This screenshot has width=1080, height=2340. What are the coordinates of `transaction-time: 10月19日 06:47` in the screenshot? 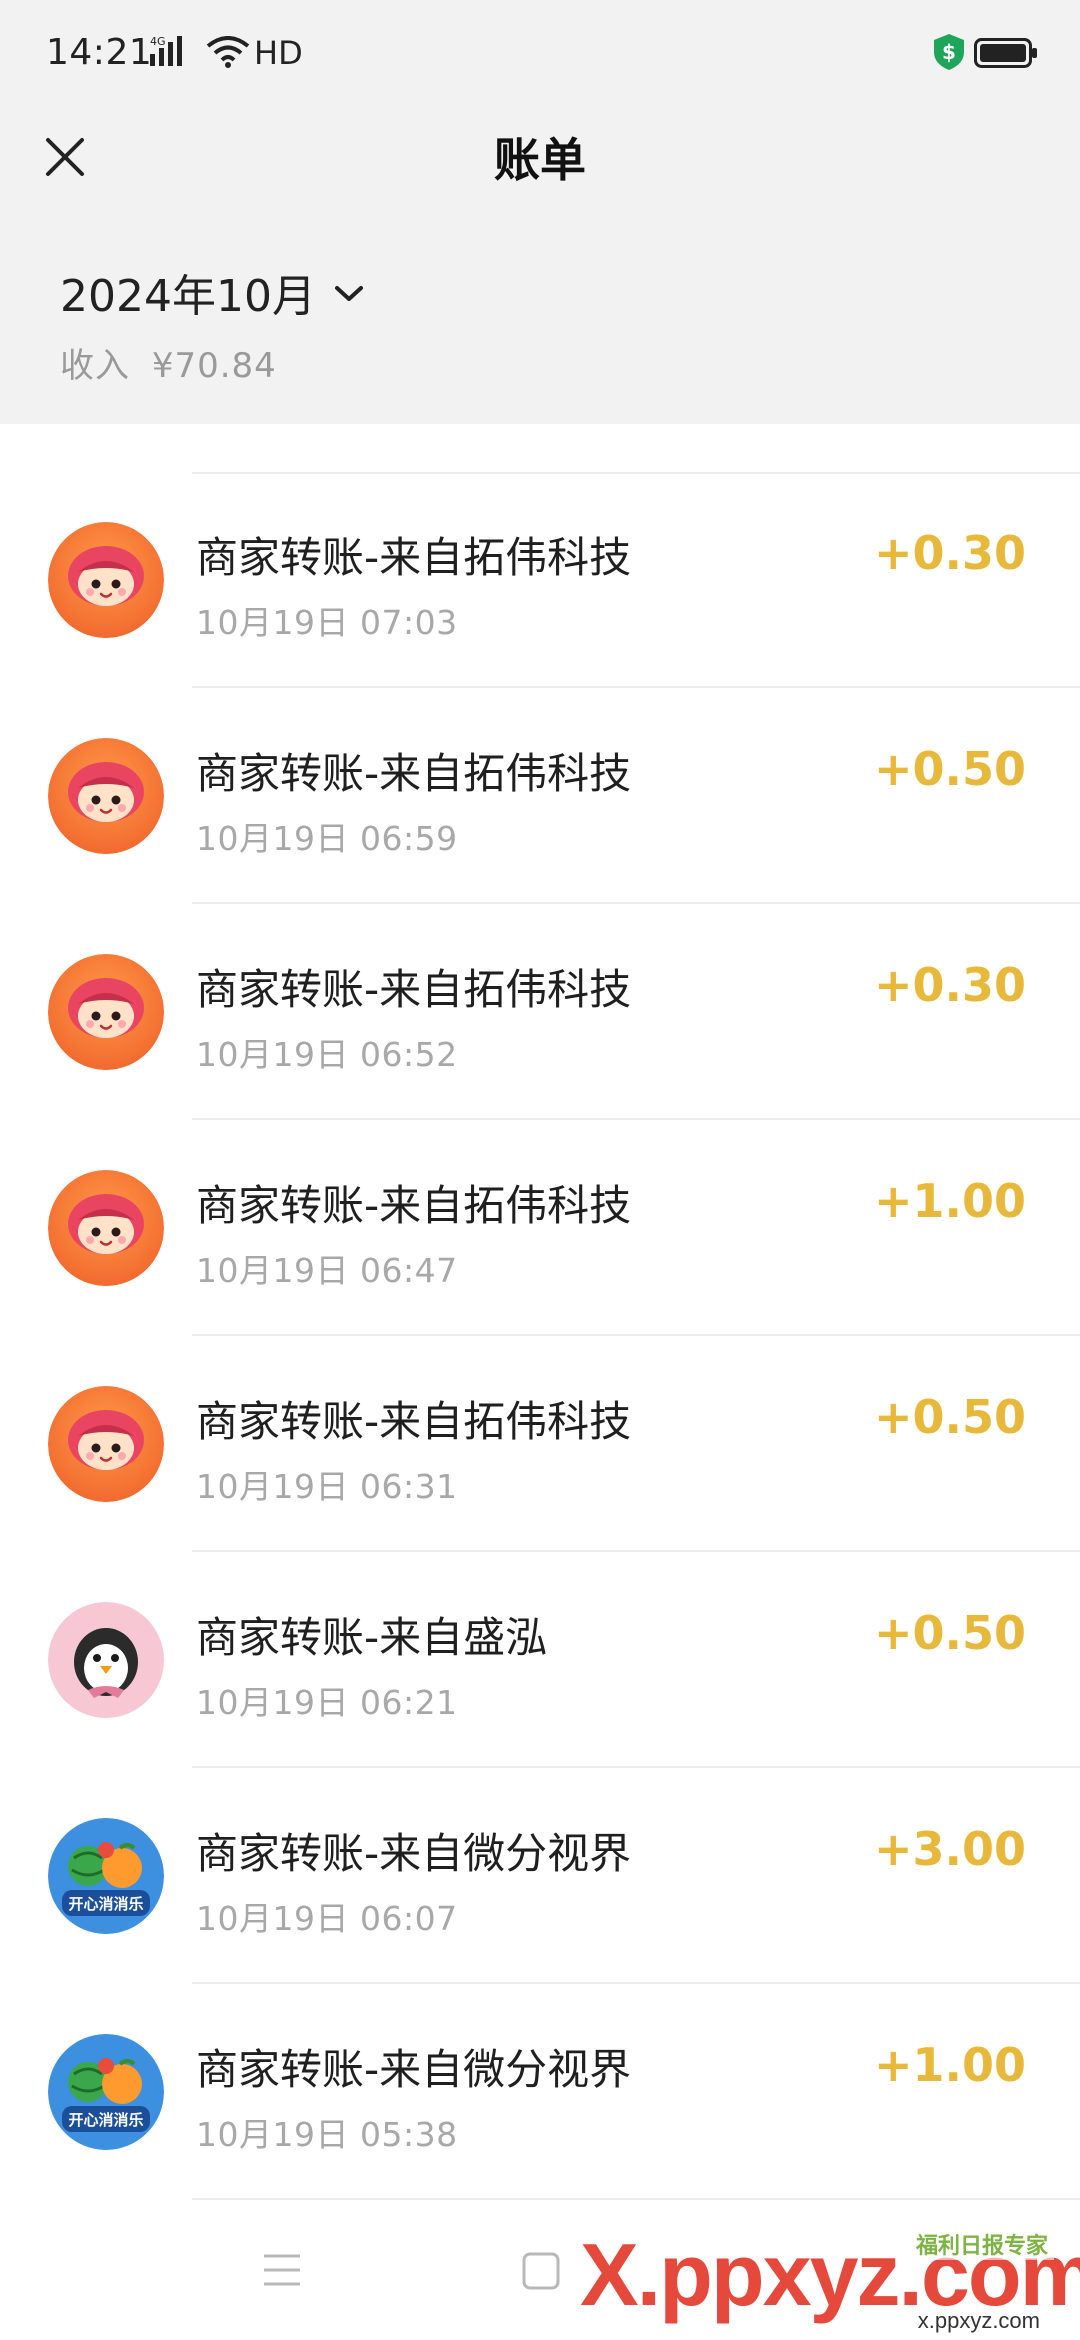 It's located at (327, 1270).